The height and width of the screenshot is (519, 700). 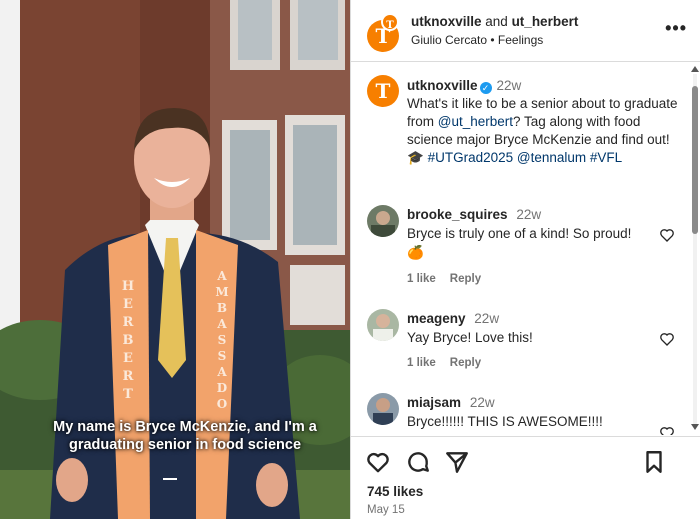 I want to click on save-bookmark-icon, so click(x=654, y=462).